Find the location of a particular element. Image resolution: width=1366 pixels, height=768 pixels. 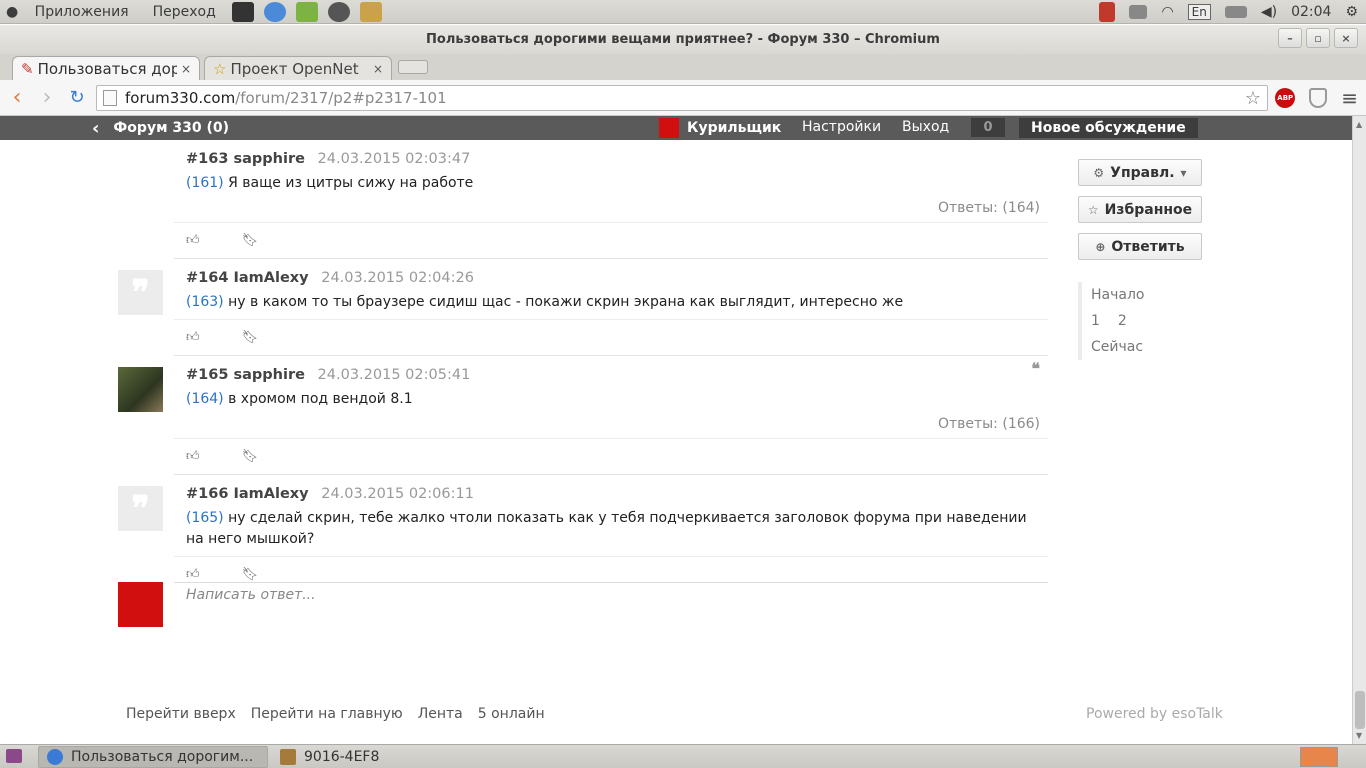

scrubber-page-2: 2 is located at coordinates (1122, 321).